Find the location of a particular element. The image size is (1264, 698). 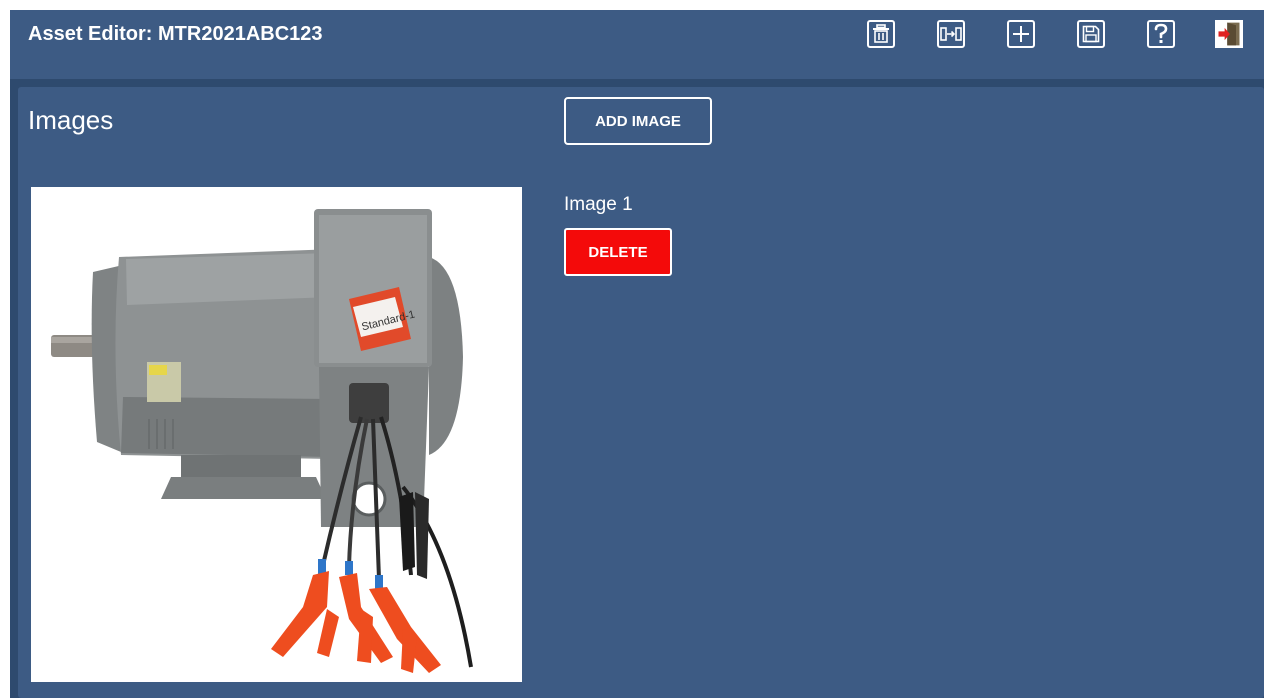

help-icon is located at coordinates (1161, 33).